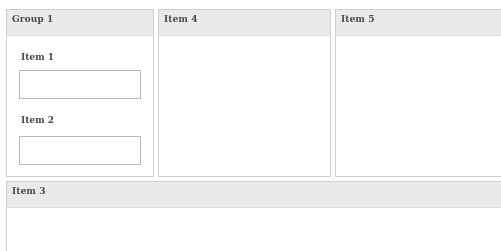  What do you see at coordinates (38, 121) in the screenshot?
I see `item2-label: Item 2` at bounding box center [38, 121].